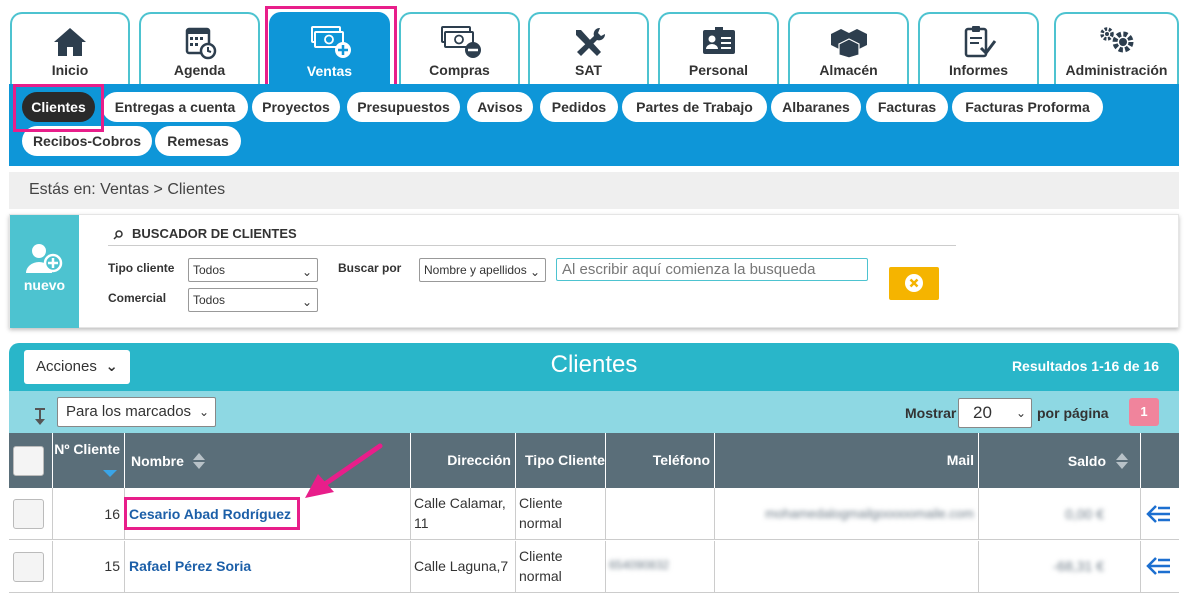 Image resolution: width=1191 pixels, height=593 pixels. I want to click on header-direccion: Dirección, so click(463, 460).